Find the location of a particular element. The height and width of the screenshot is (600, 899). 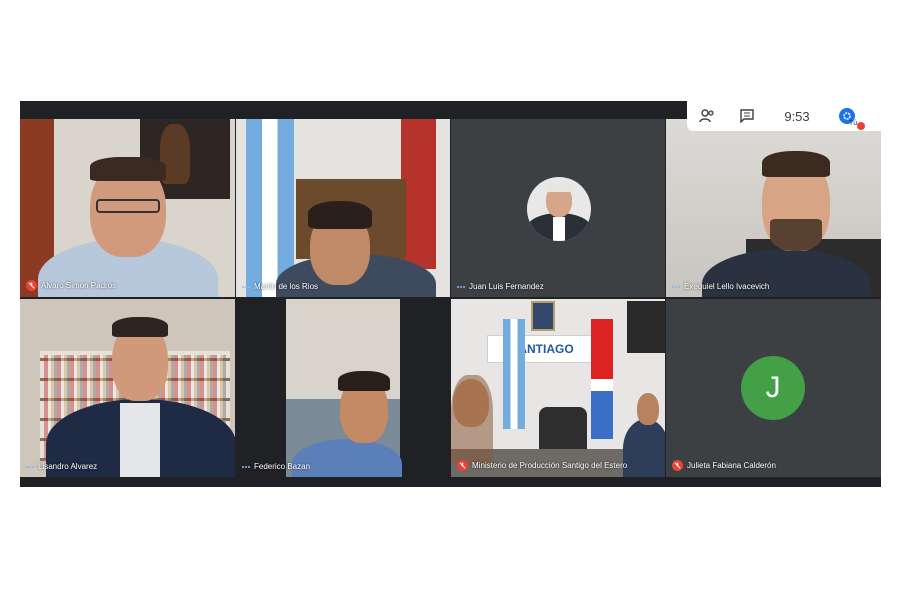

participant-name-tag: Alvaro Simon Padros is located at coordinates (71, 285).